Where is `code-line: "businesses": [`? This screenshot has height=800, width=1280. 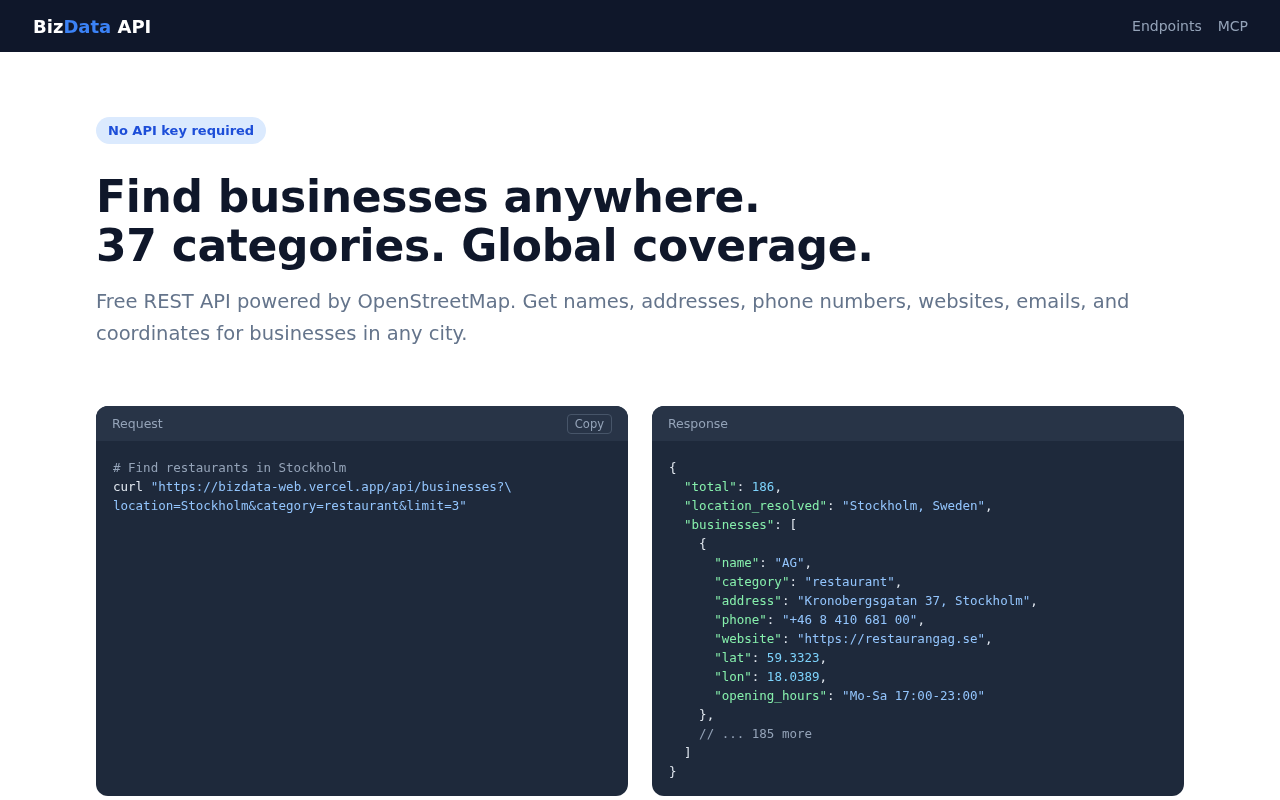 code-line: "businesses": [ is located at coordinates (740, 525).